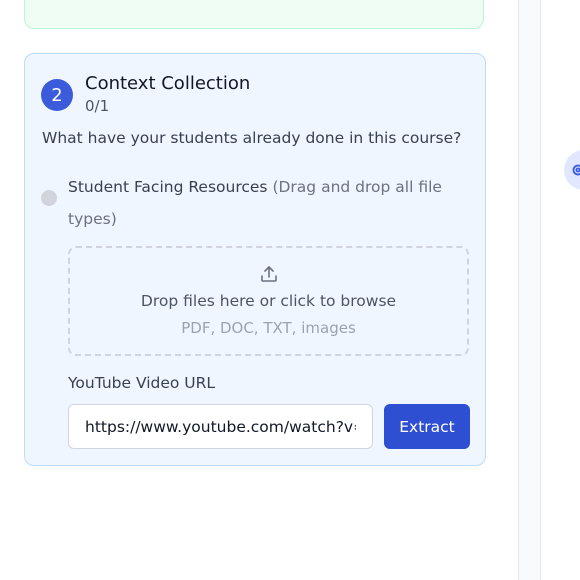  I want to click on resource-status-indicator, so click(49, 198).